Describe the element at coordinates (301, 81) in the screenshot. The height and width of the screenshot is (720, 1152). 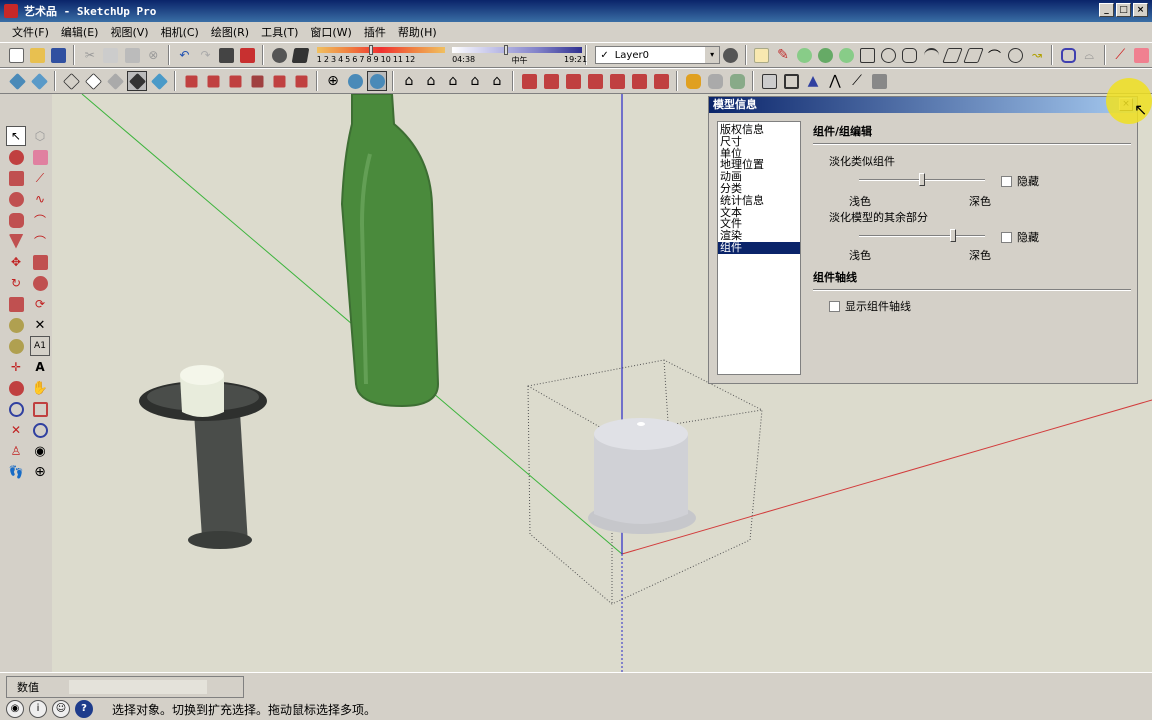
I see `left-view-icon` at that location.